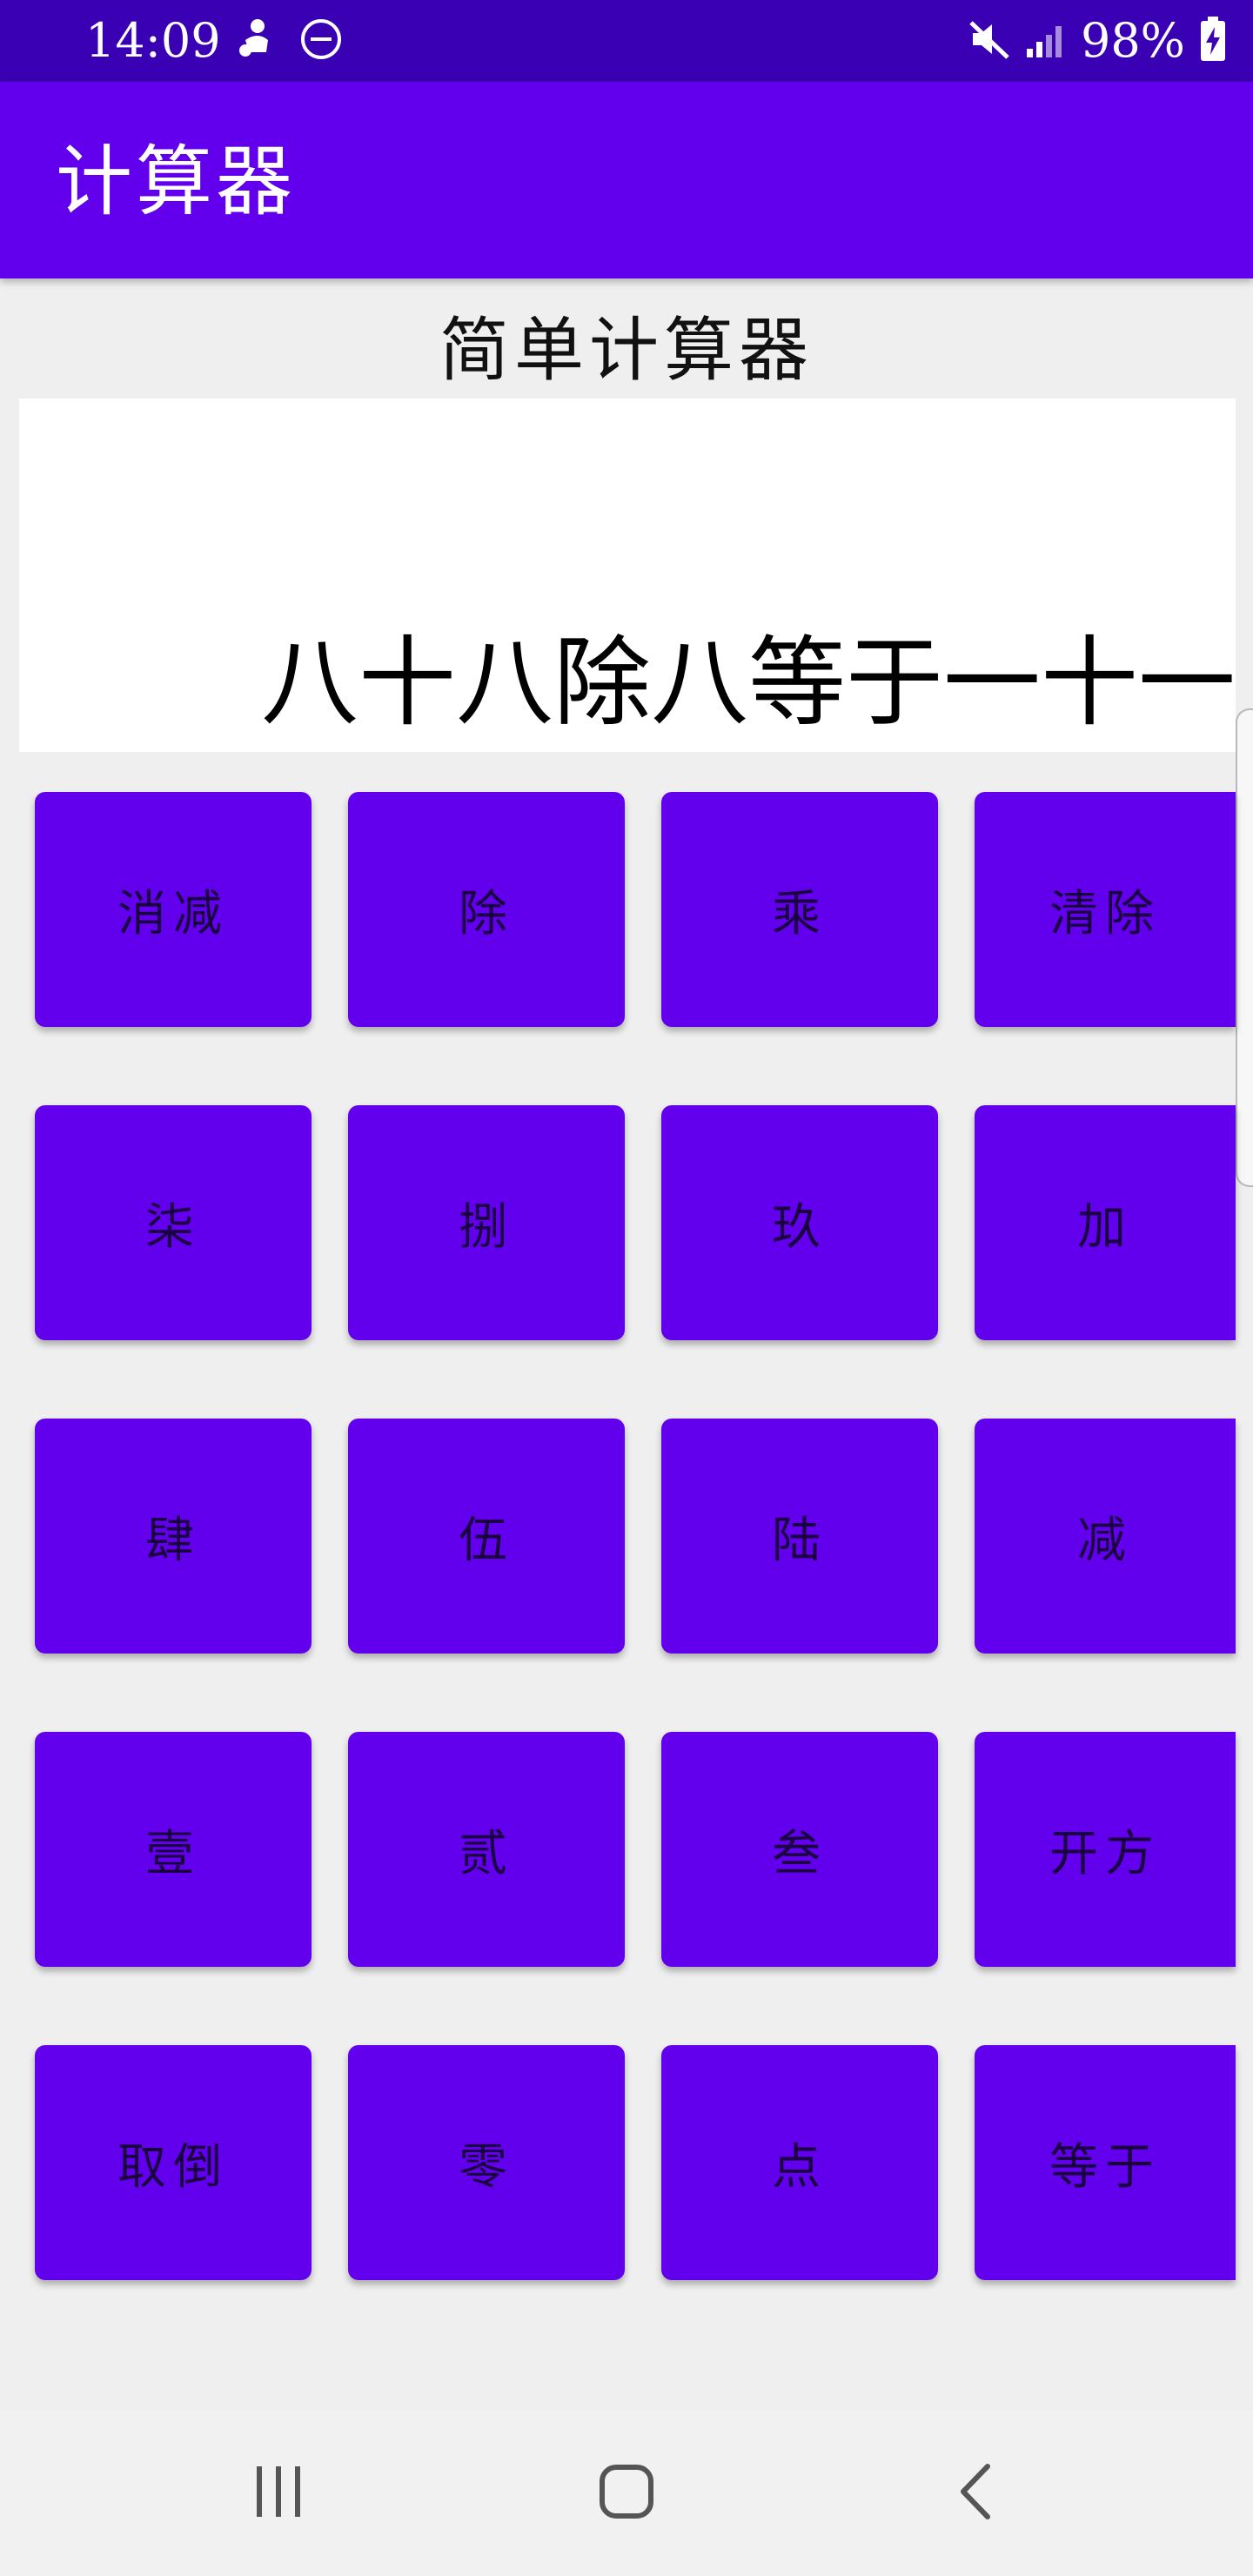 This screenshot has width=1253, height=2576. What do you see at coordinates (626, 41) in the screenshot?
I see `status-bar: 14:09 98%` at bounding box center [626, 41].